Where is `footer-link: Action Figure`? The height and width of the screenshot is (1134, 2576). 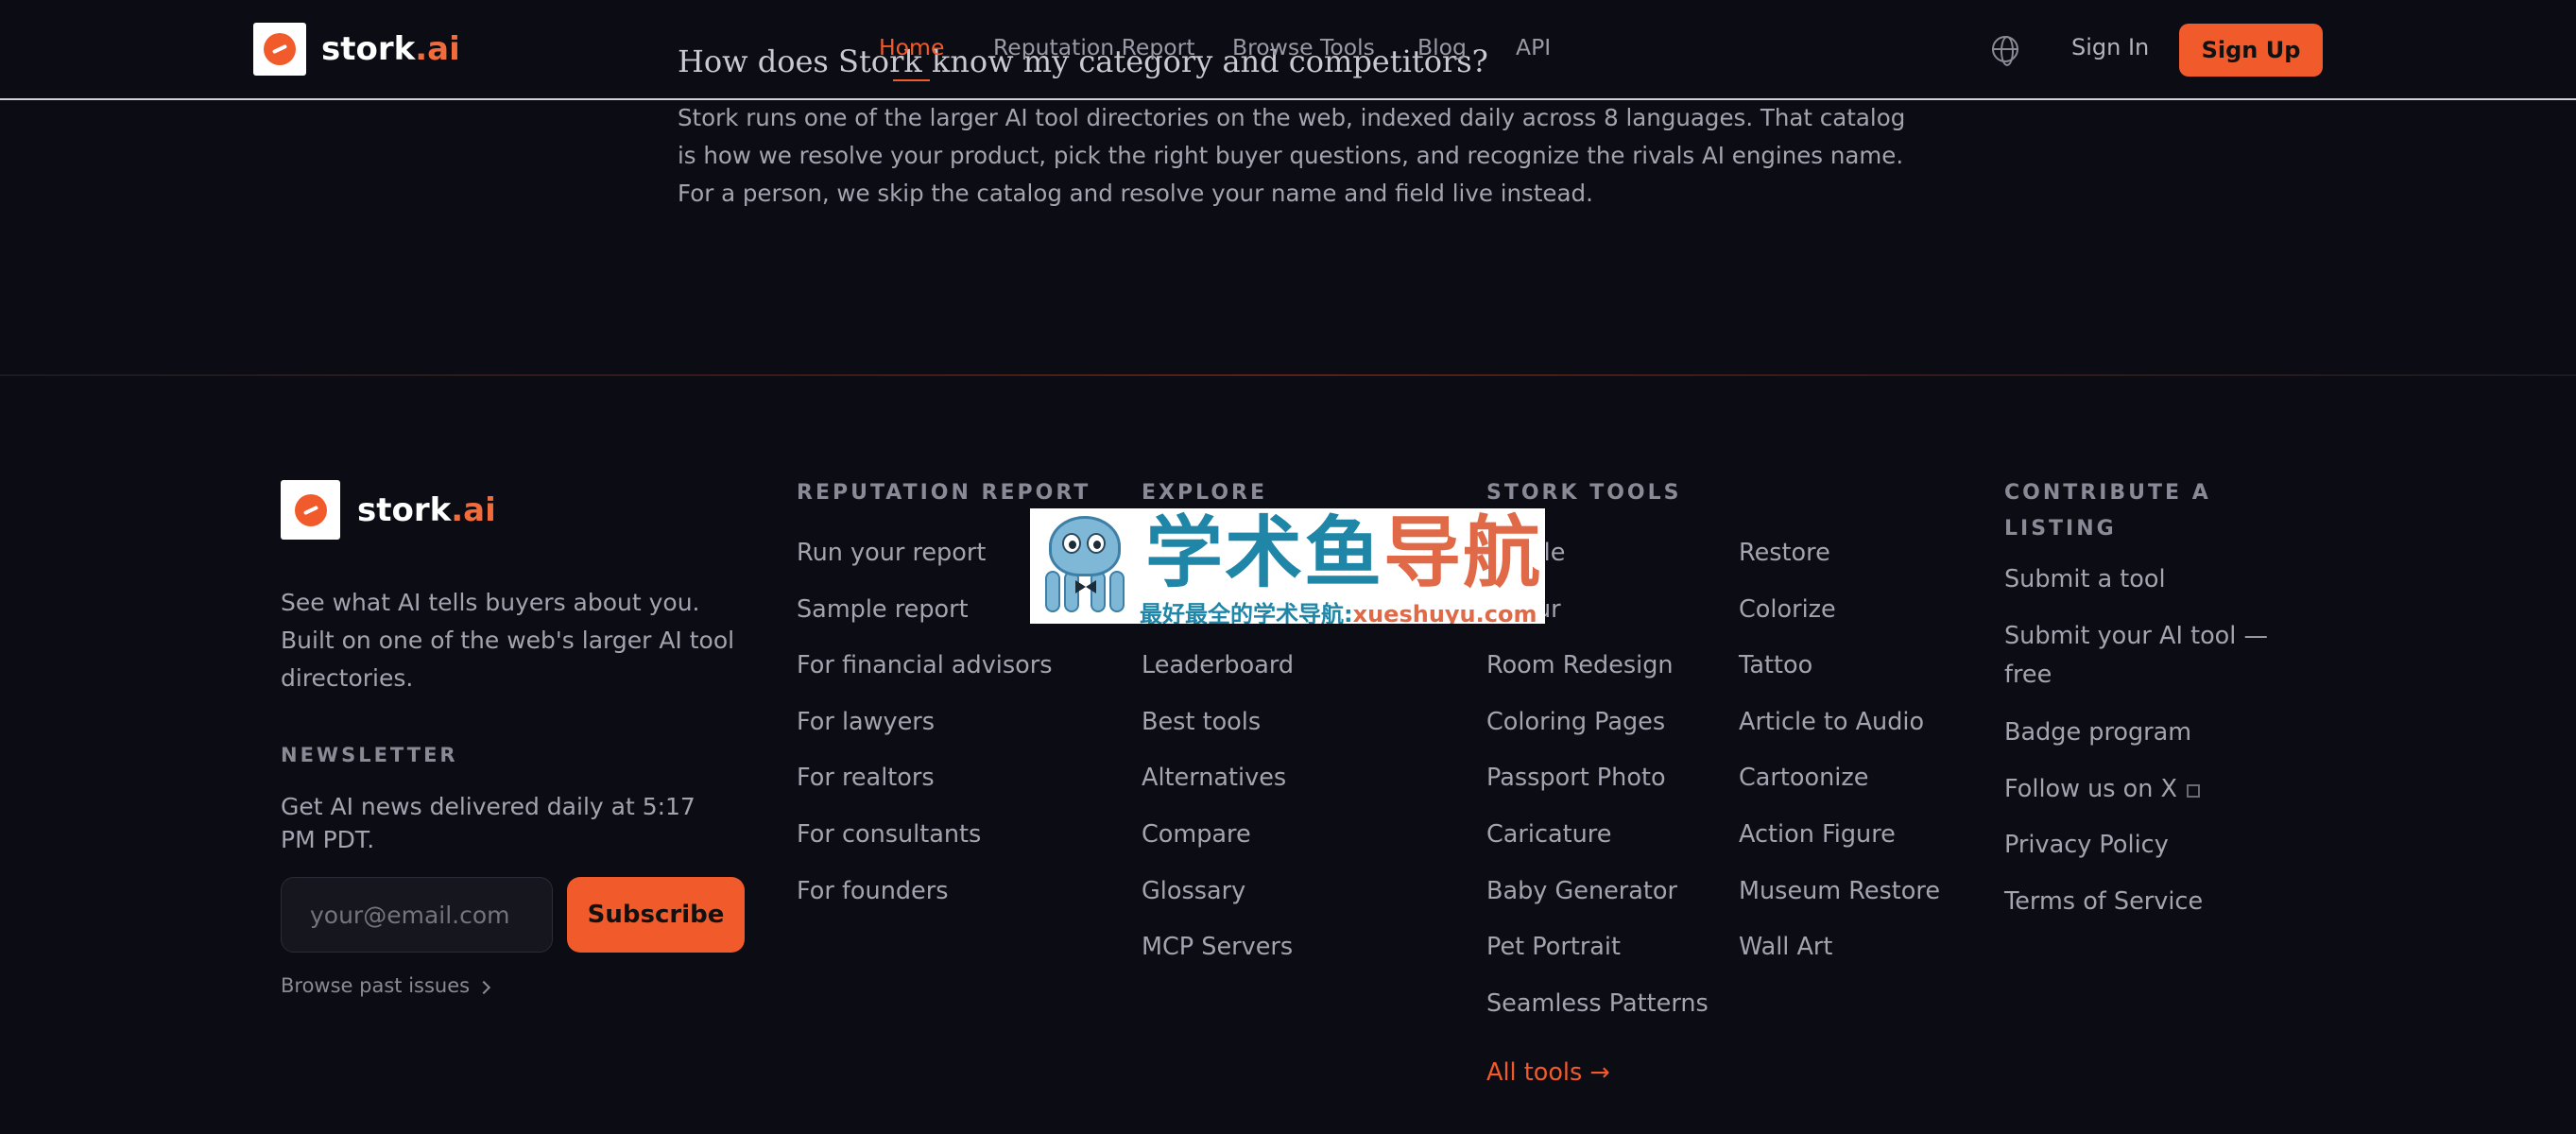 footer-link: Action Figure is located at coordinates (1817, 834).